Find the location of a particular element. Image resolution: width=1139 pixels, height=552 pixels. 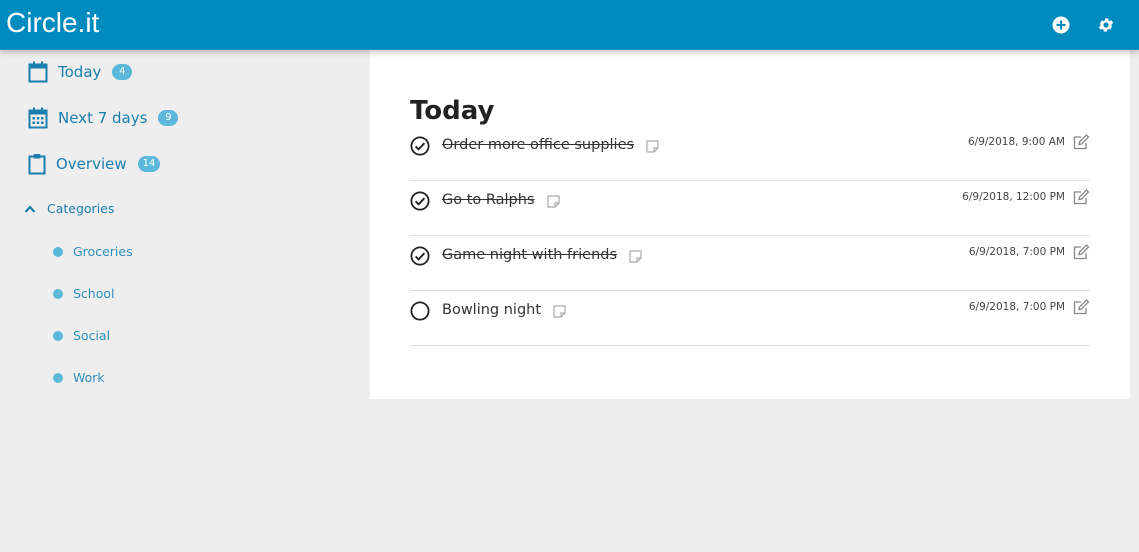

categories-toggle: Categories is located at coordinates (69, 208).